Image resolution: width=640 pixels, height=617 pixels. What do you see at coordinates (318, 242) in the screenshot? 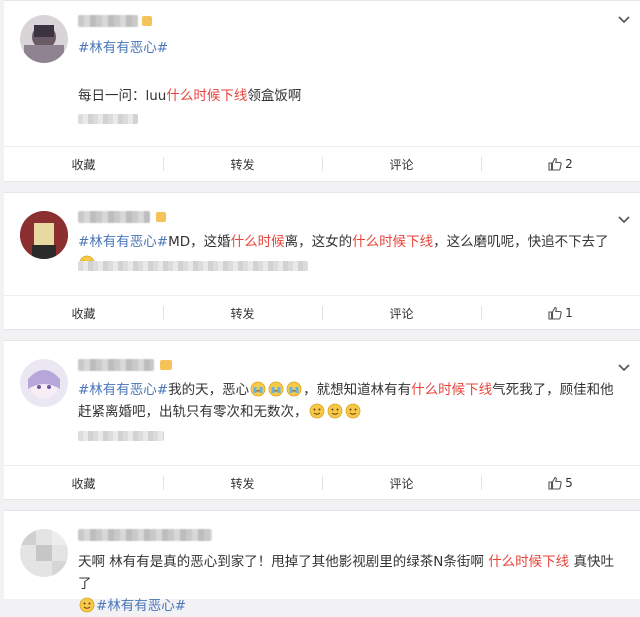
I see `post-text: 离，这女的` at bounding box center [318, 242].